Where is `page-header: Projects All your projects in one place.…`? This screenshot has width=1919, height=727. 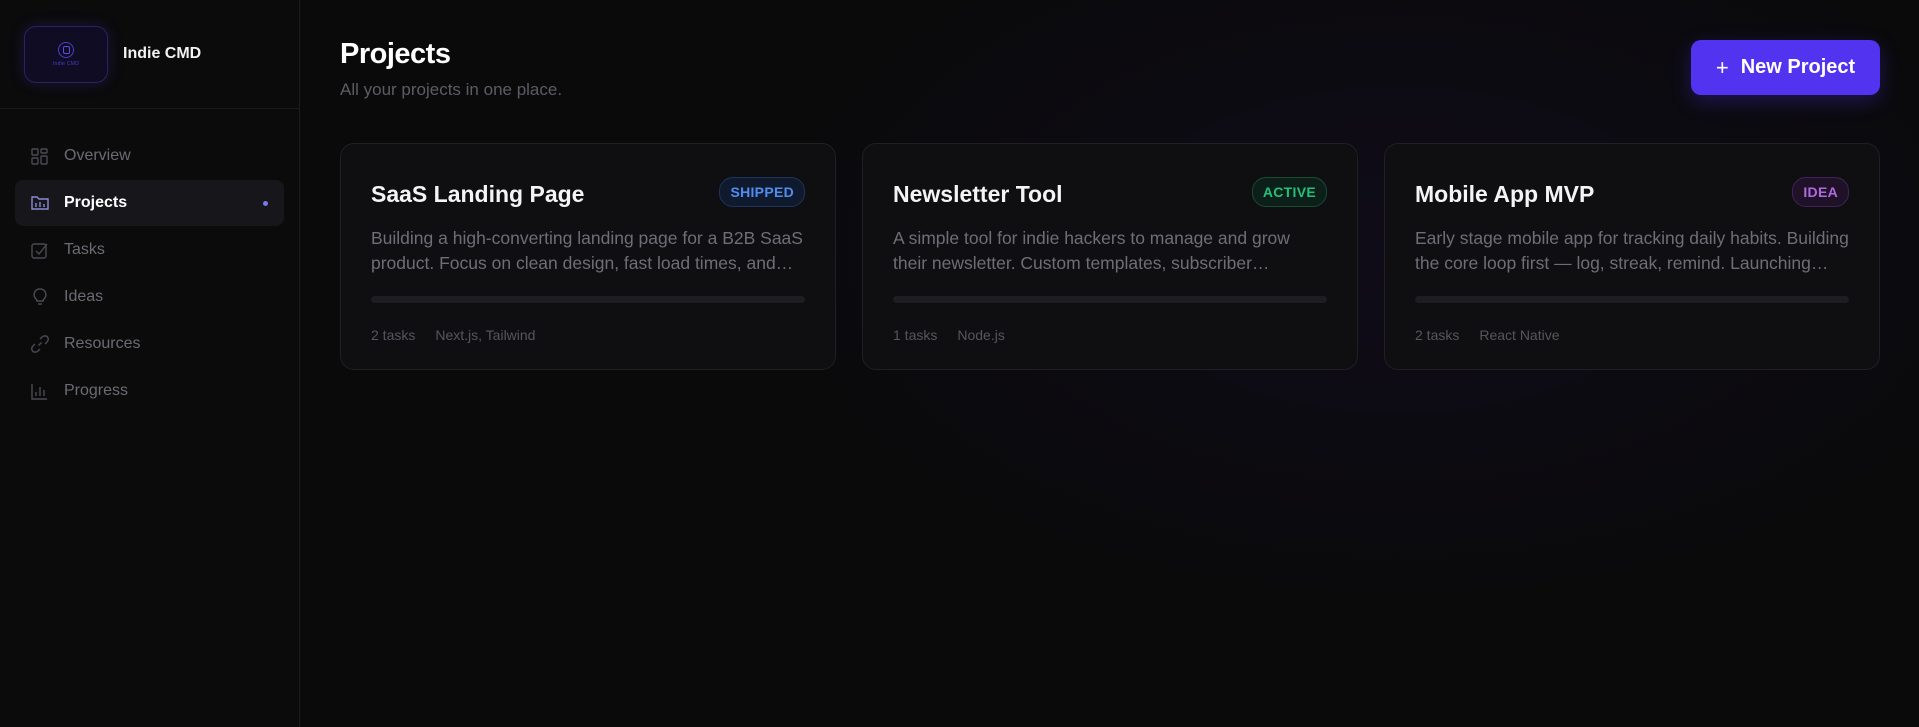 page-header: Projects All your projects in one place.… is located at coordinates (1110, 90).